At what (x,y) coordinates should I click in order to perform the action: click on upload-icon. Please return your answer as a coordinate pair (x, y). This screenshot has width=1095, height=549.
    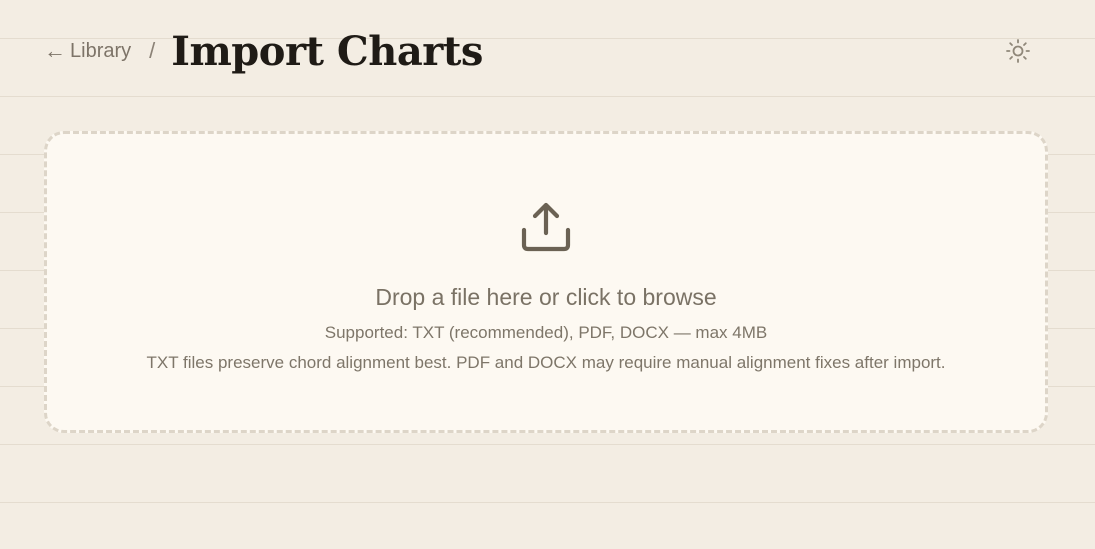
    Looking at the image, I should click on (546, 227).